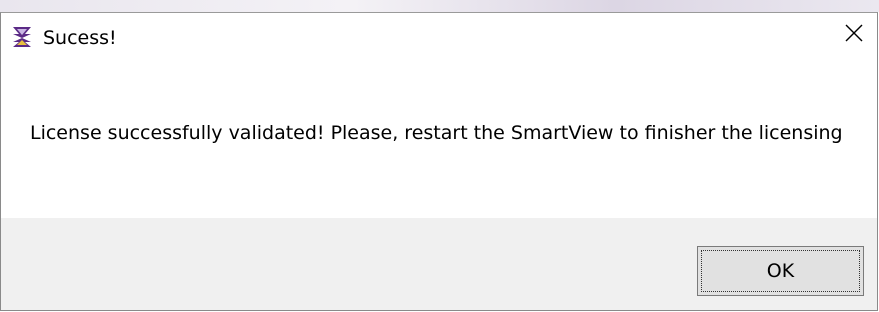  I want to click on close-icon, so click(854, 35).